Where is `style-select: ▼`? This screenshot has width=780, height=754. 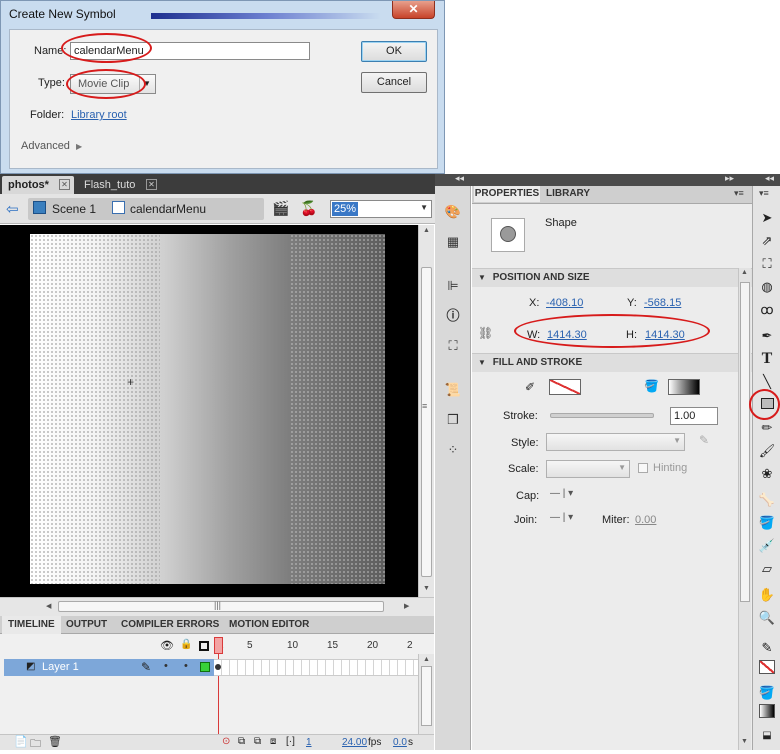 style-select: ▼ is located at coordinates (615, 442).